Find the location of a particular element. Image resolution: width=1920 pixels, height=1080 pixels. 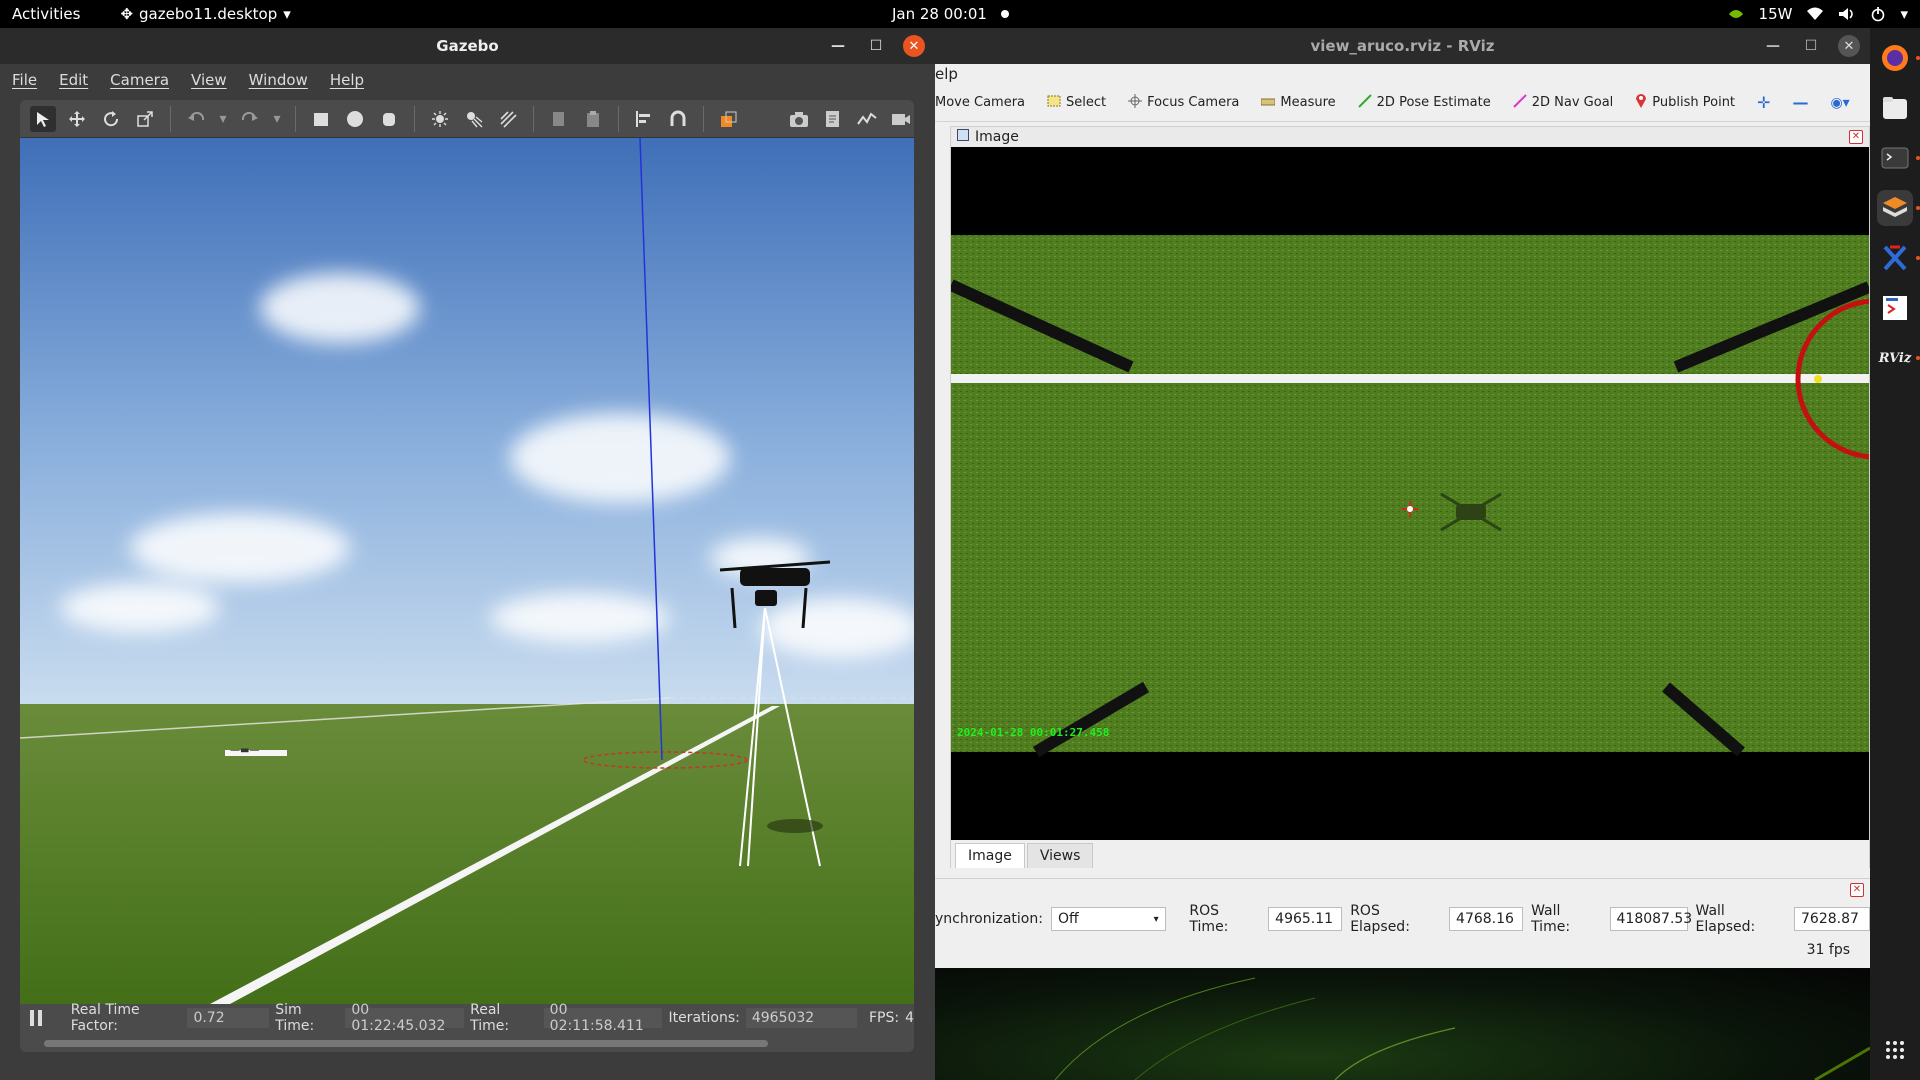

measure-label: Measure is located at coordinates (1308, 102).